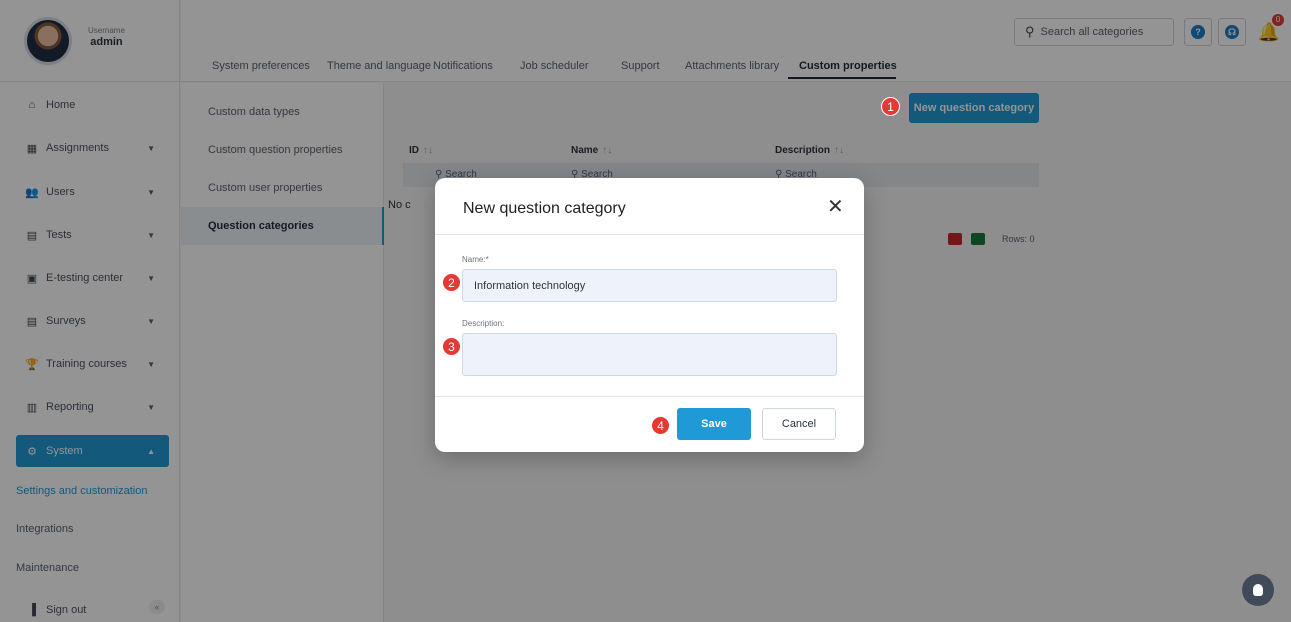 The width and height of the screenshot is (1291, 622). Describe the element at coordinates (799, 424) in the screenshot. I see `cancel-button: Cancel` at that location.